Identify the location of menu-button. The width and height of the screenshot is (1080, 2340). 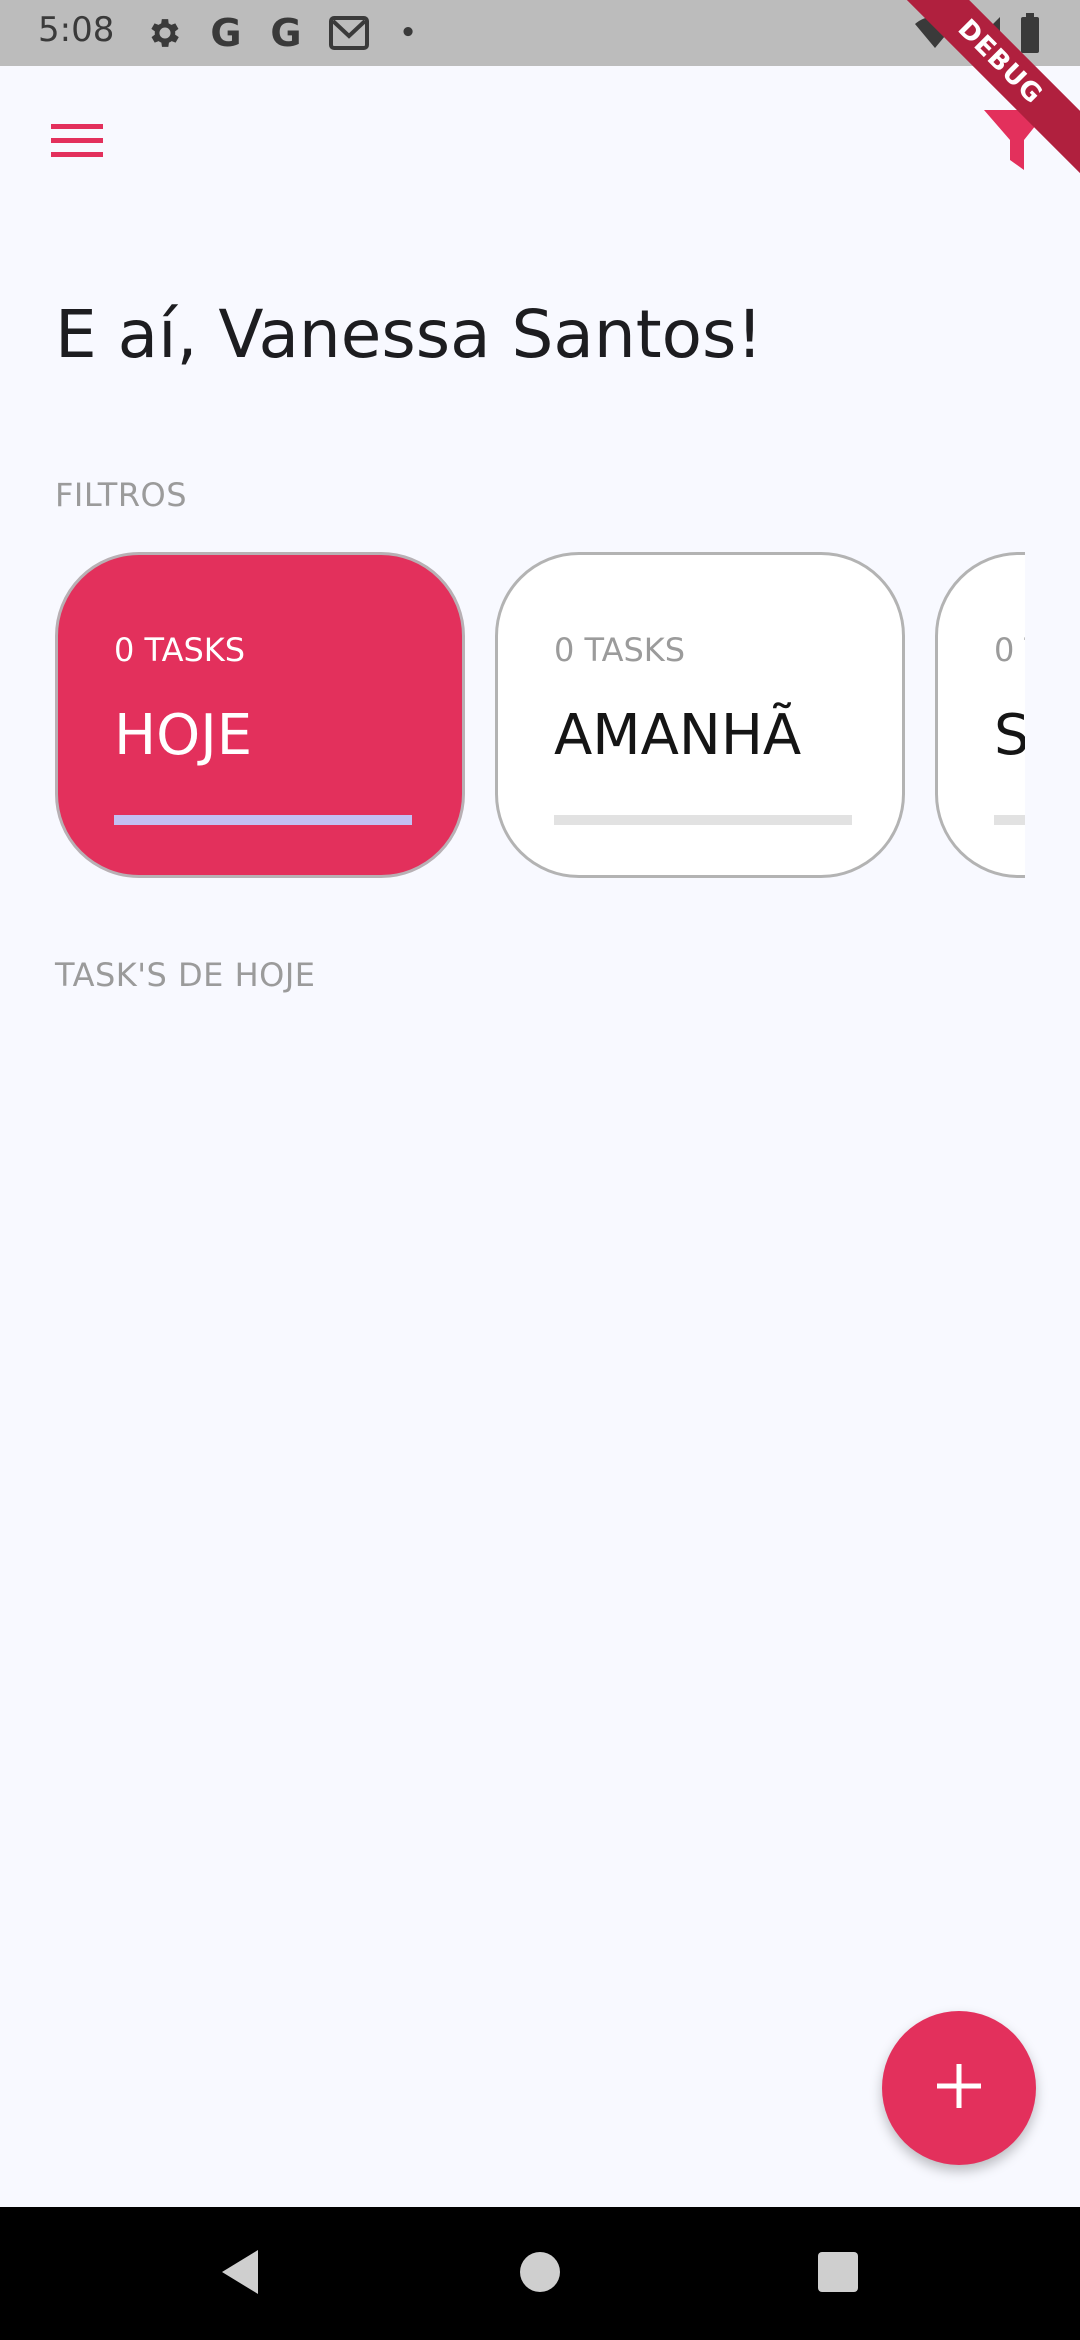
(77, 142).